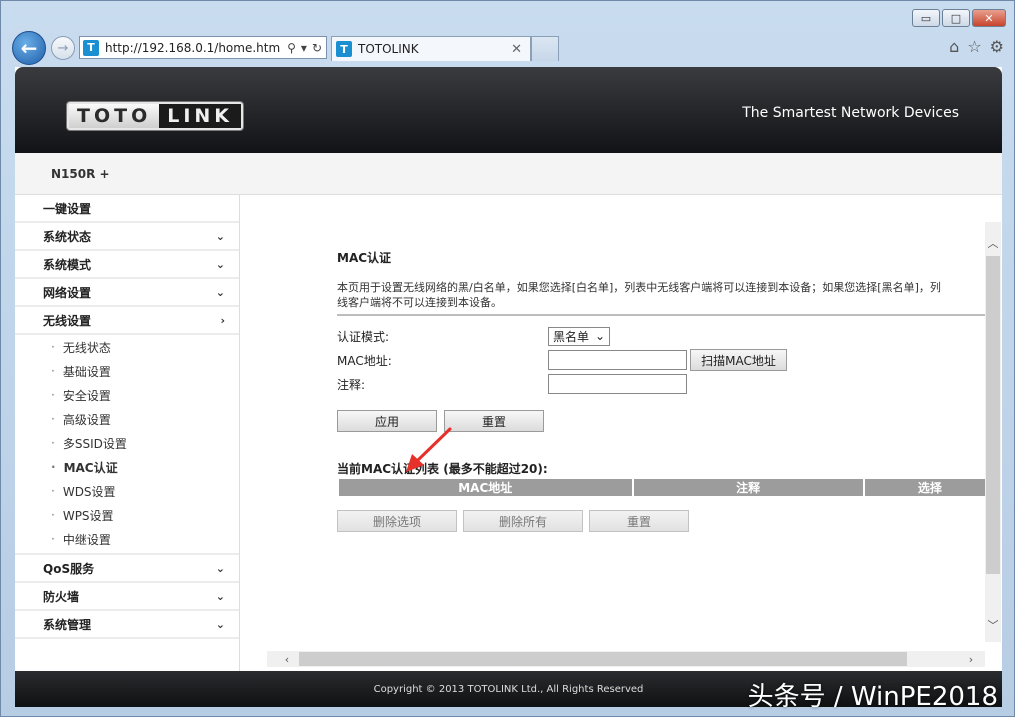 This screenshot has width=1015, height=717. I want to click on submenu-wps: · WPS设置, so click(127, 515).